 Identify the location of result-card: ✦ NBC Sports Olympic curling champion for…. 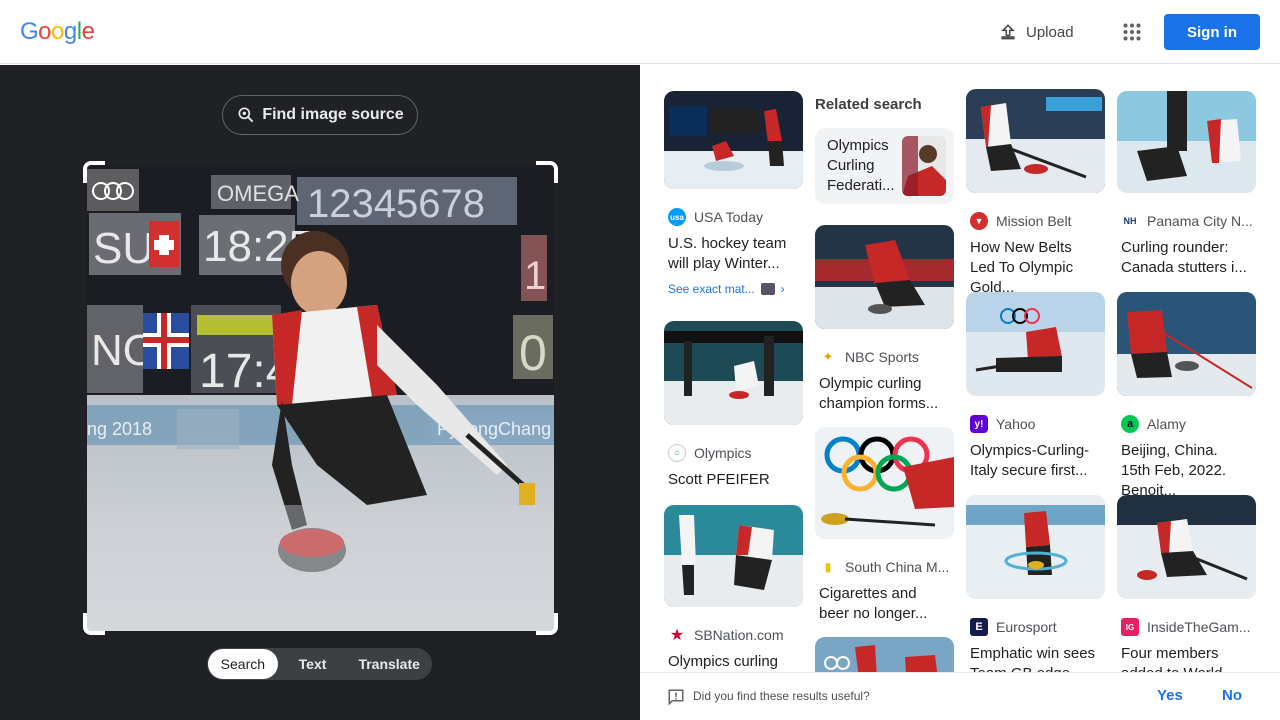
(884, 319).